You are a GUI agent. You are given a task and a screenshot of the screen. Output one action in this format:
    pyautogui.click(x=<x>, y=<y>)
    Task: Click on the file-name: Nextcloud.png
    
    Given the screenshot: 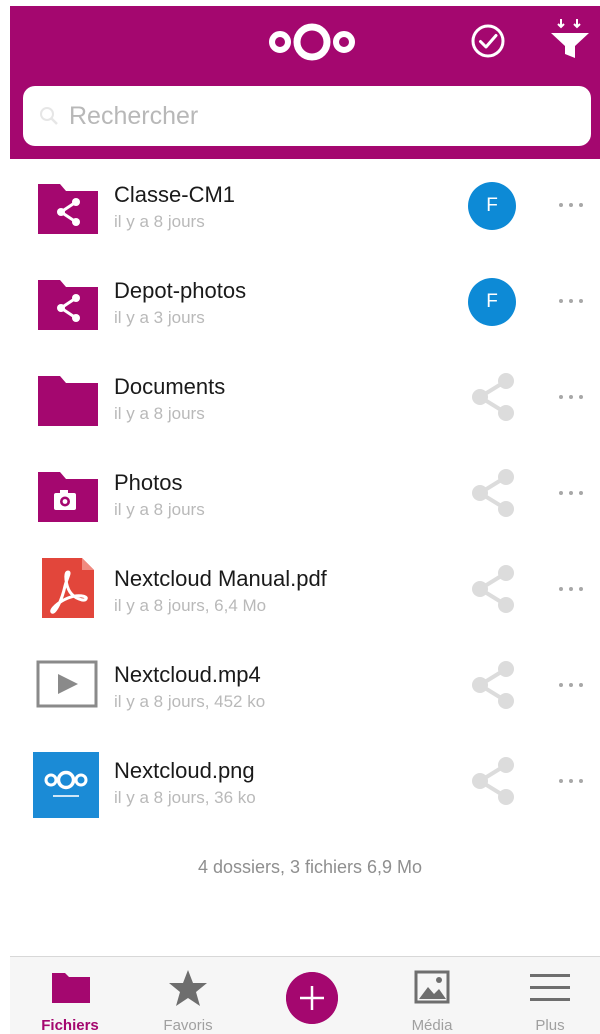 What is the action you would take?
    pyautogui.click(x=184, y=770)
    